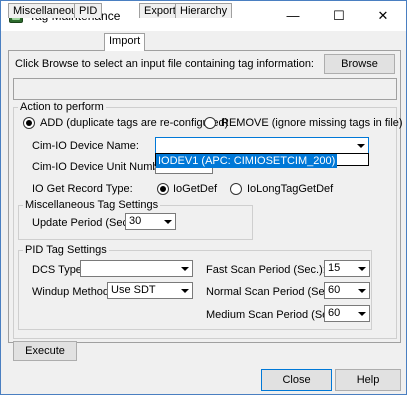 This screenshot has width=407, height=395. I want to click on iogetdef-label: IoGetDef, so click(195, 189).